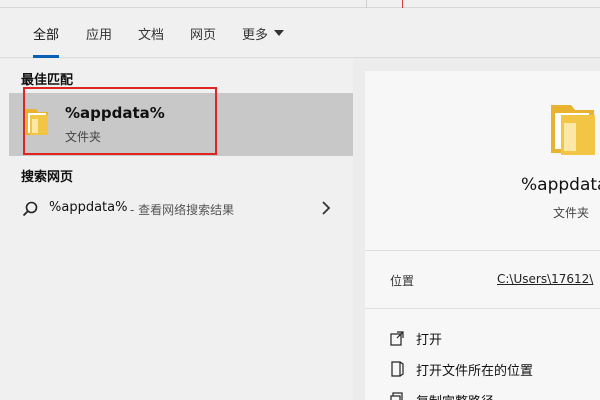 Image resolution: width=600 pixels, height=400 pixels. What do you see at coordinates (402, 4) in the screenshot?
I see `top-red-mark` at bounding box center [402, 4].